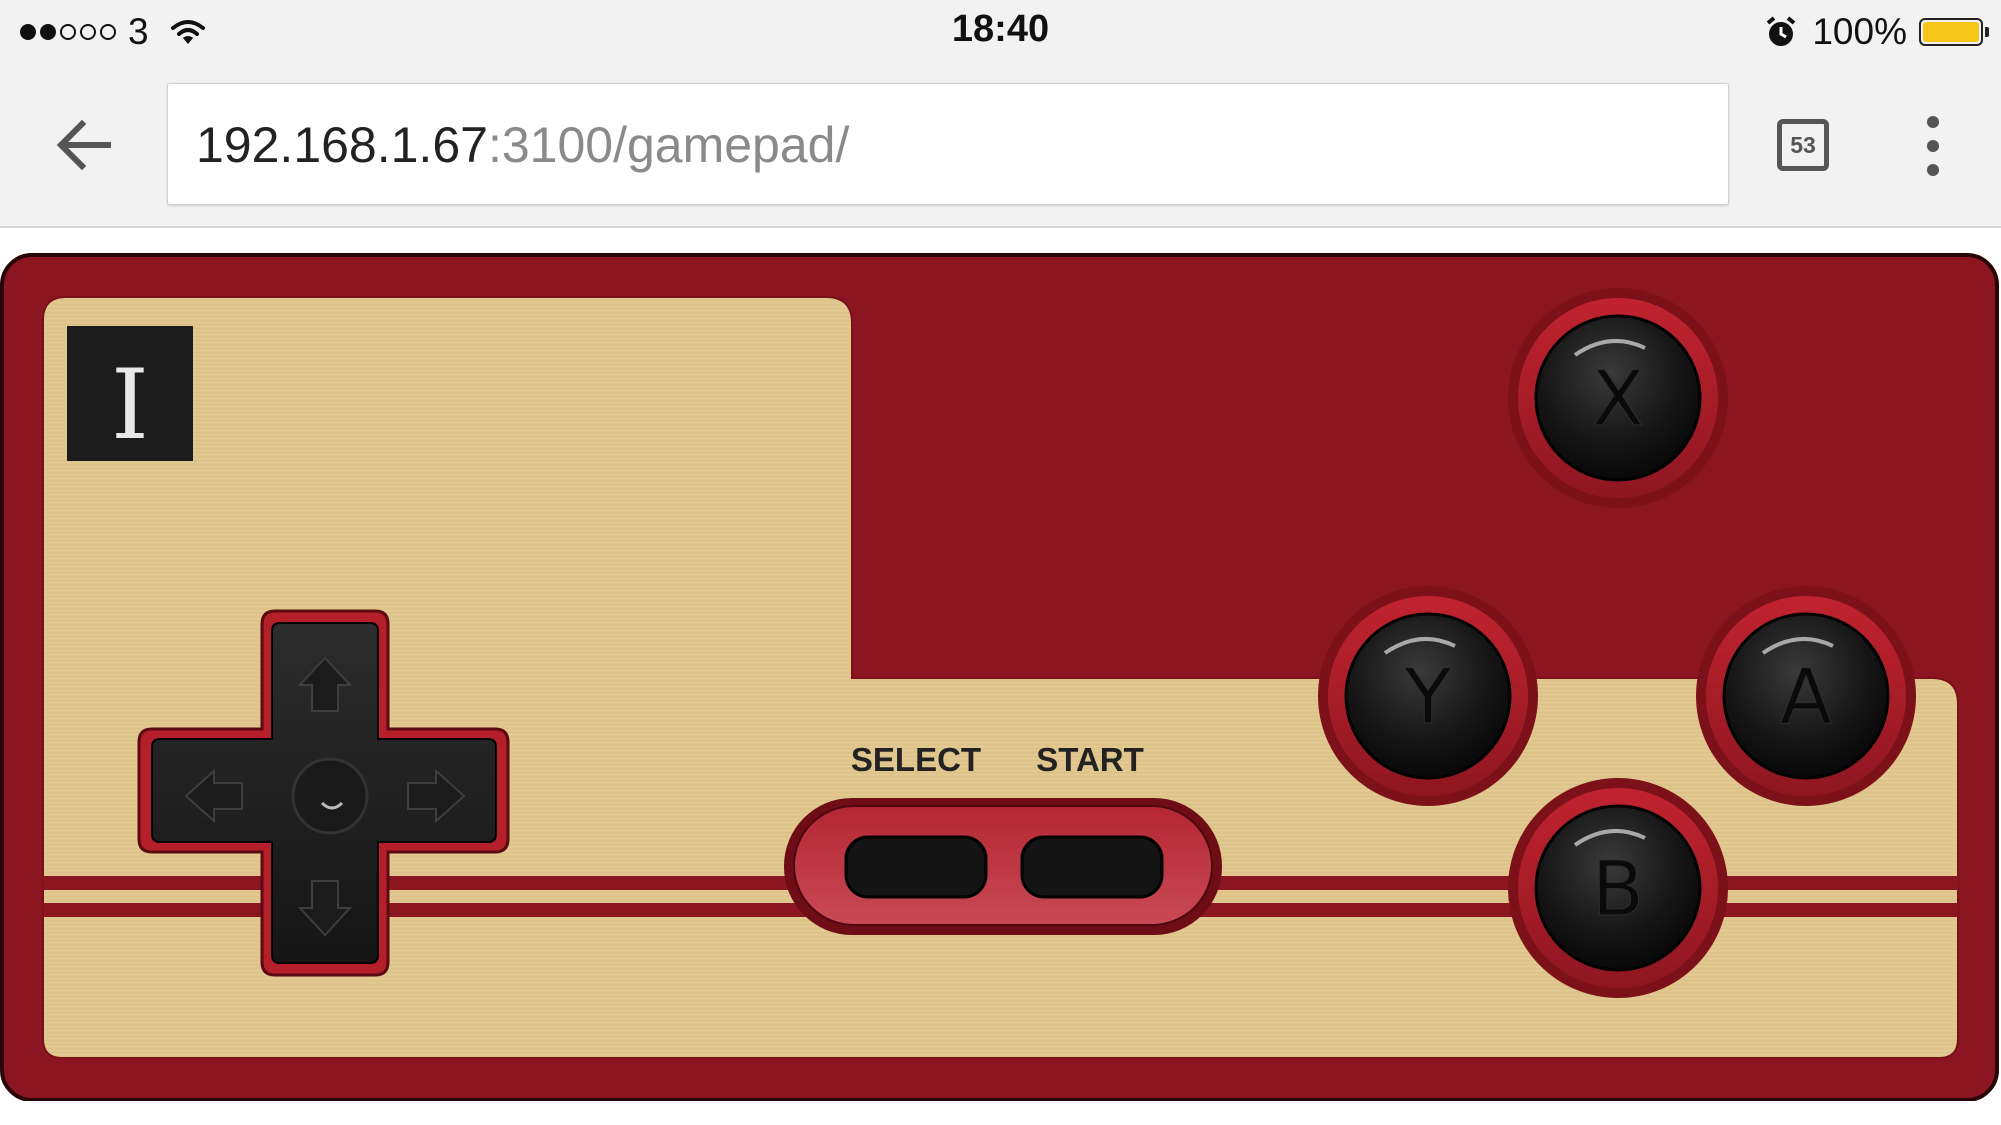 The image size is (2001, 1125). What do you see at coordinates (1781, 31) in the screenshot?
I see `alarm-icon` at bounding box center [1781, 31].